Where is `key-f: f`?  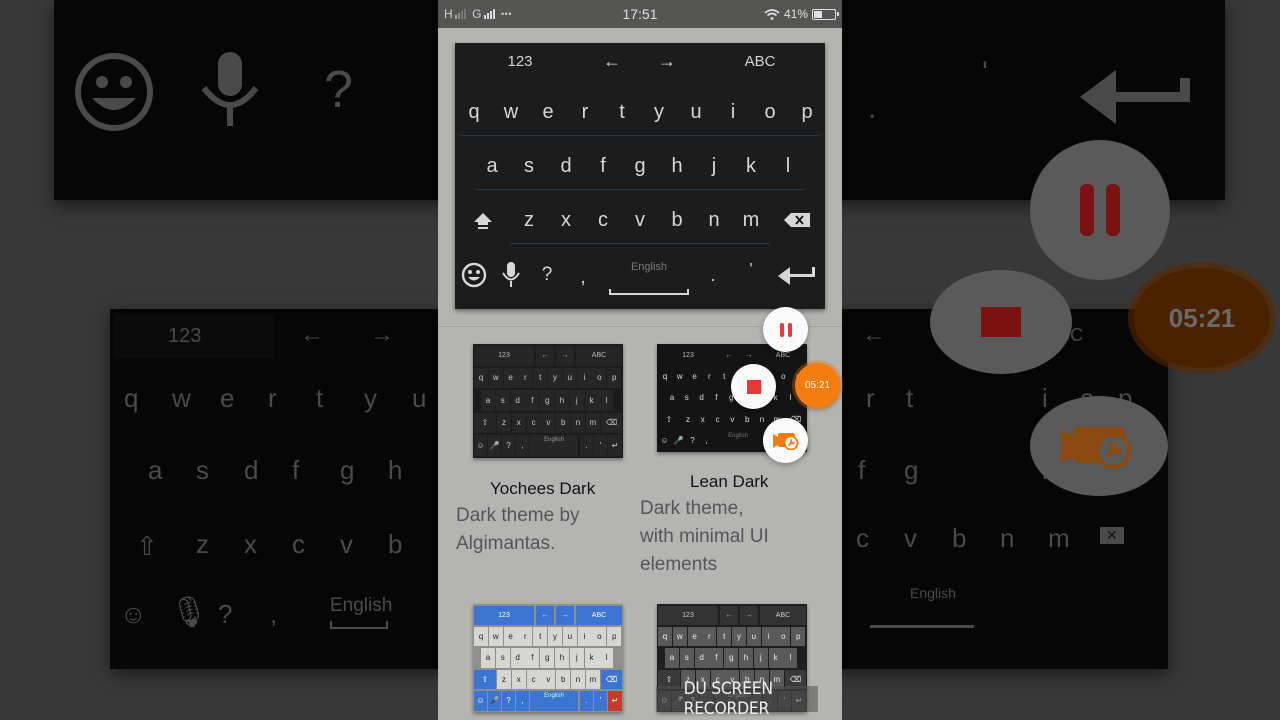
key-f: f is located at coordinates (603, 166).